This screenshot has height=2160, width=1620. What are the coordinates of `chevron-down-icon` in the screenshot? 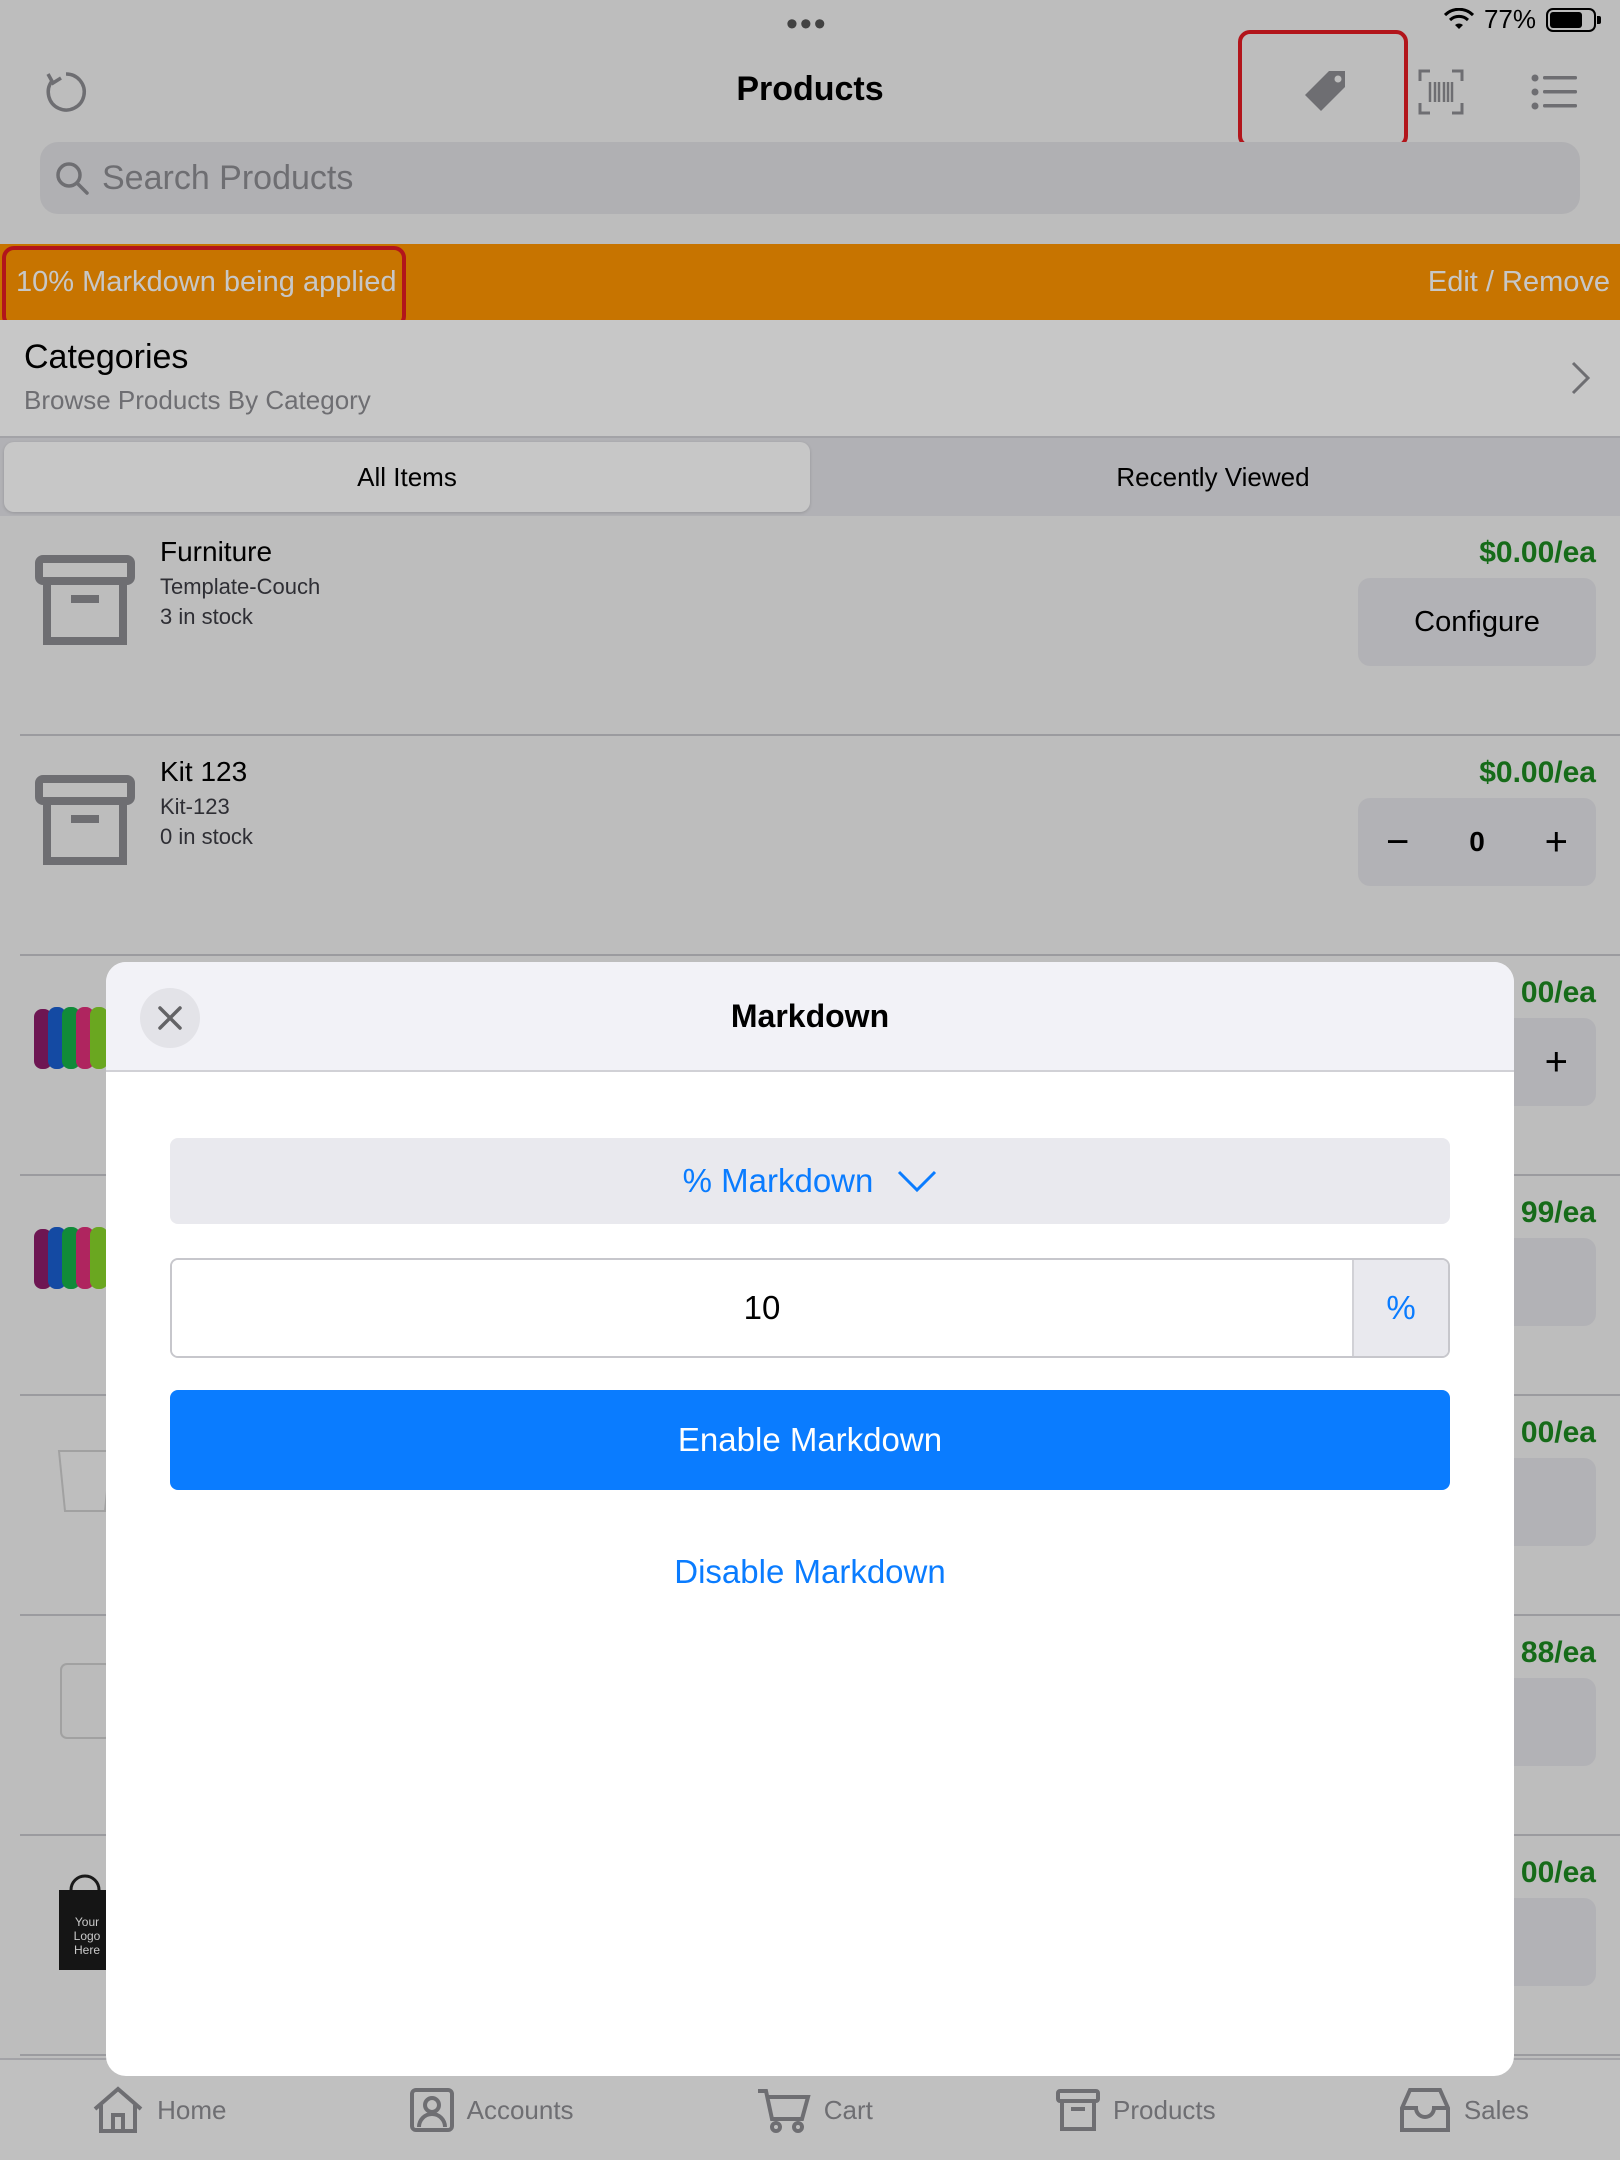 It's located at (917, 1181).